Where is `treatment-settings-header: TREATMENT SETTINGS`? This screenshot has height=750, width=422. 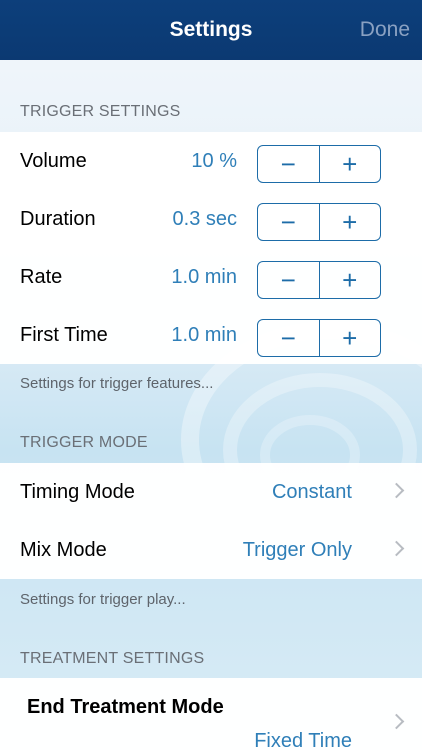
treatment-settings-header: TREATMENT SETTINGS is located at coordinates (112, 658).